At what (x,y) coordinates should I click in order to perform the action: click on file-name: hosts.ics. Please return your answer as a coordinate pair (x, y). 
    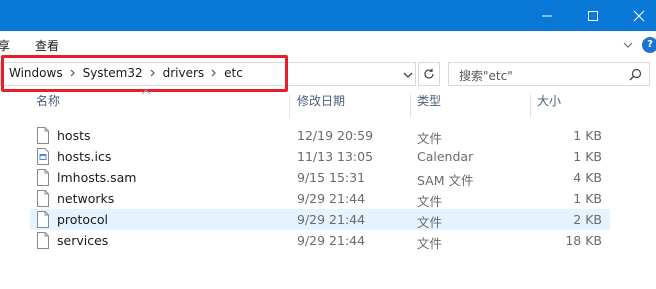
    Looking at the image, I should click on (84, 156).